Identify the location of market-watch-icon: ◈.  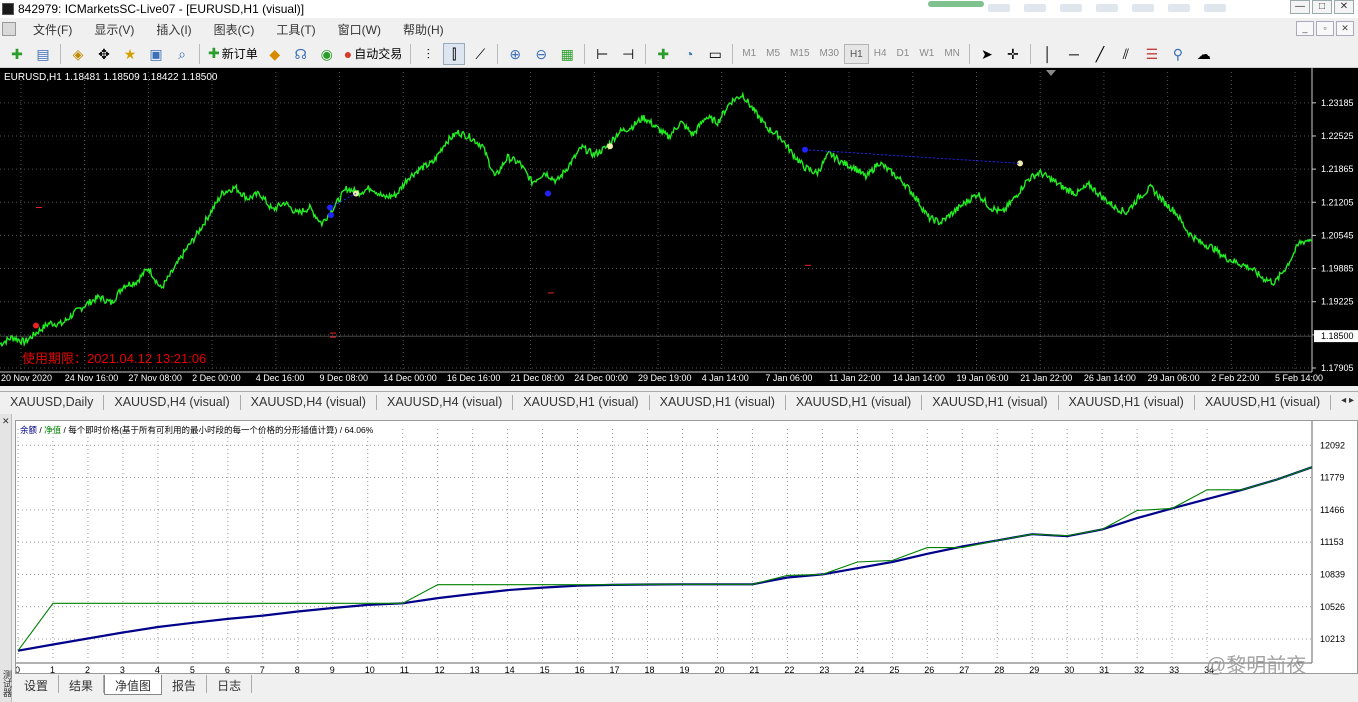
(78, 54).